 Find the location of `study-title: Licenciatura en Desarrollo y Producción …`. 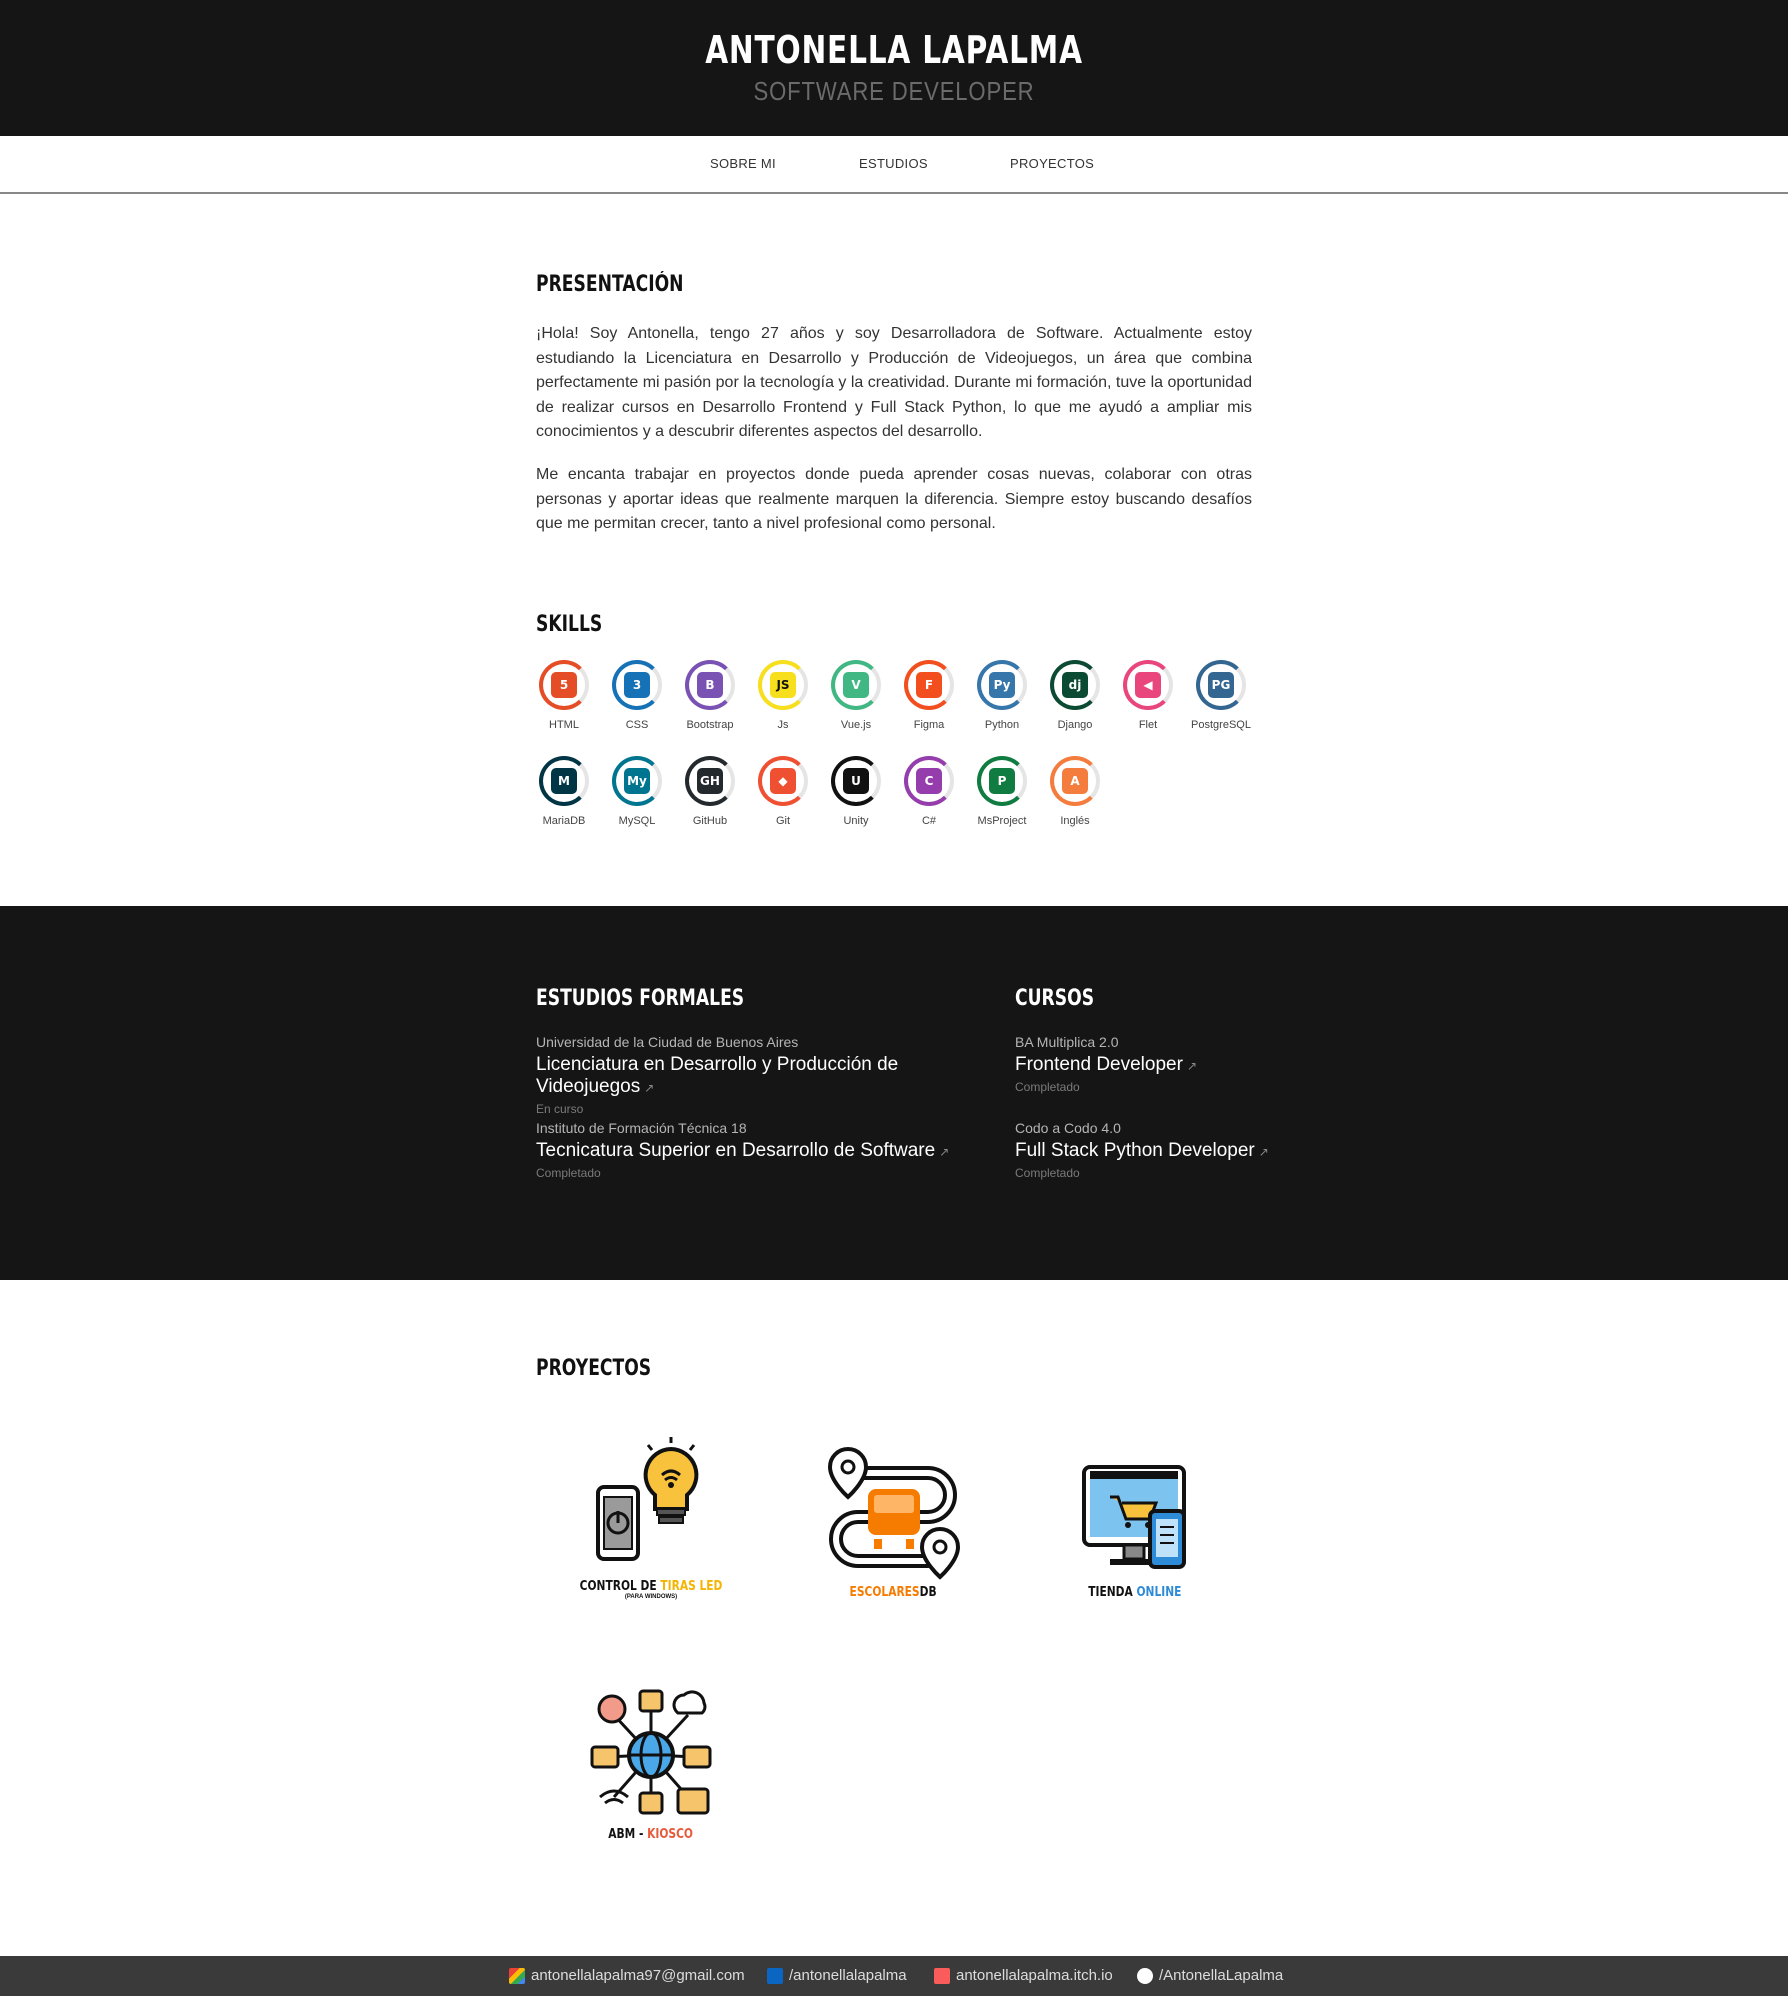

study-title: Licenciatura en Desarrollo y Producción … is located at coordinates (717, 1075).